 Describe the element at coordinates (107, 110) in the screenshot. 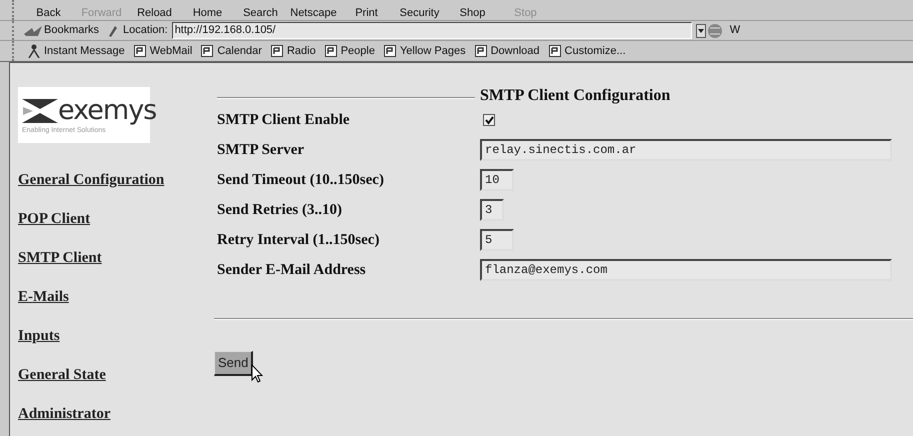

I see `logo-wordmark: exemys` at that location.